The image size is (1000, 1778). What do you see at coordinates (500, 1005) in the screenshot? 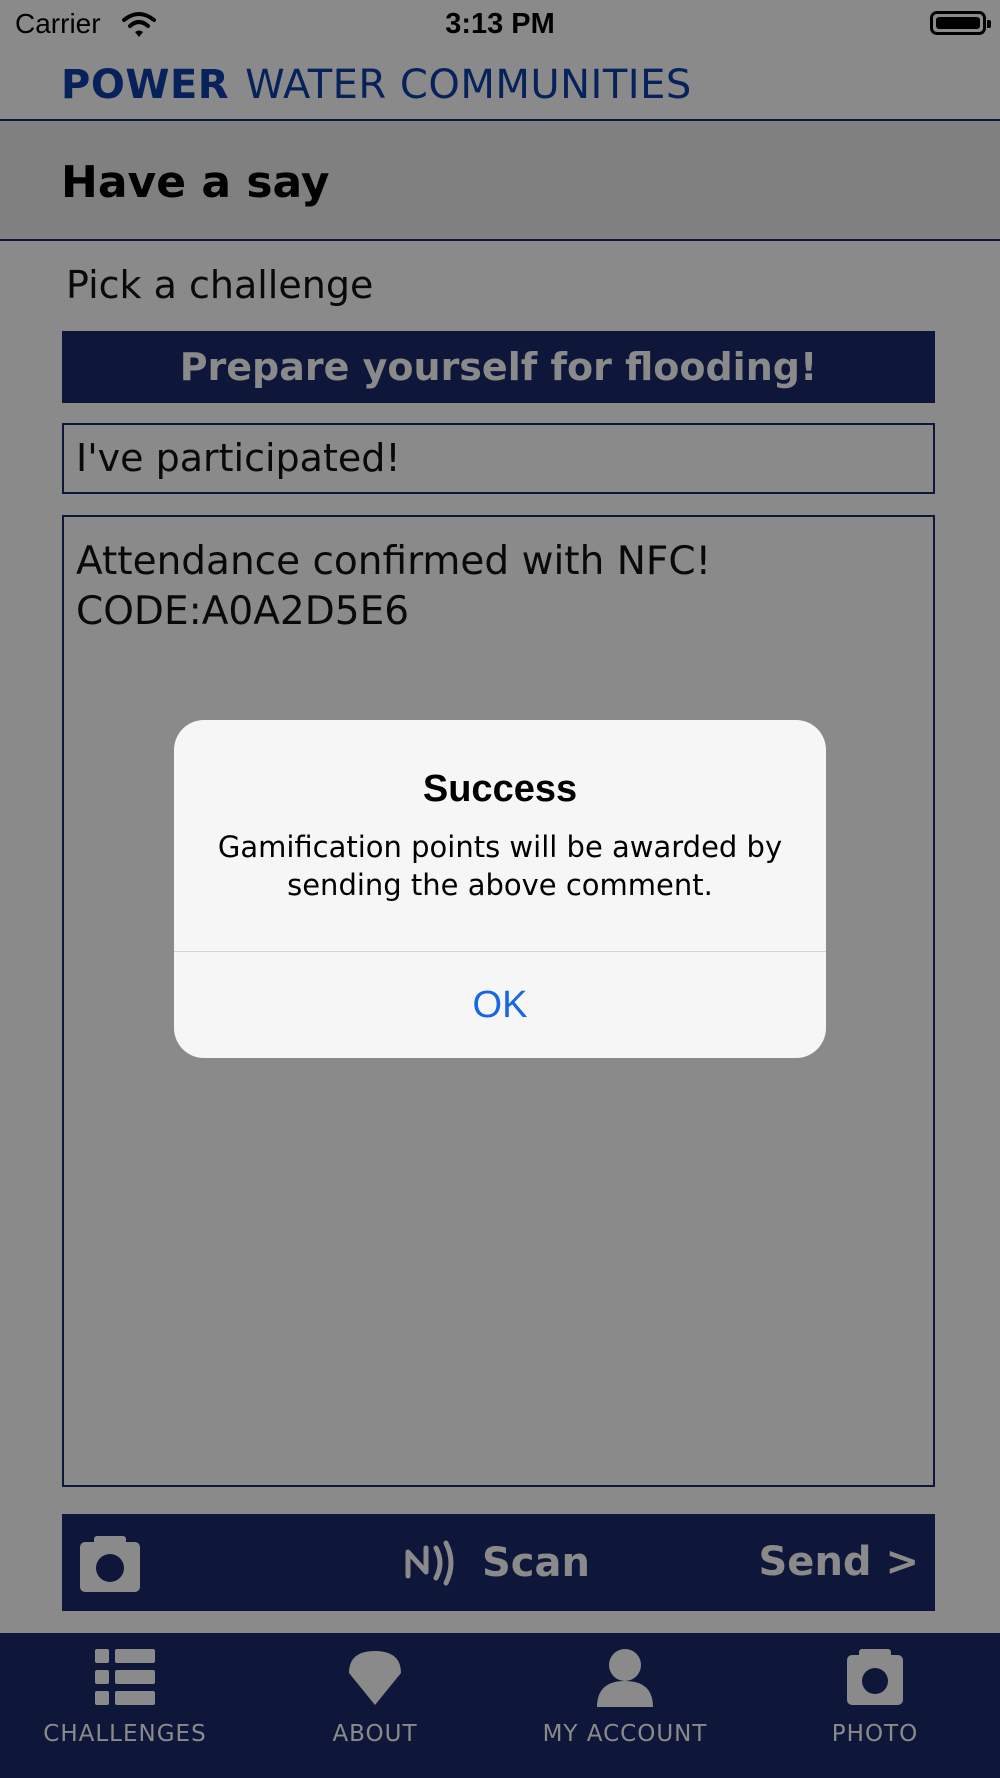
I see `ok-button: OK` at bounding box center [500, 1005].